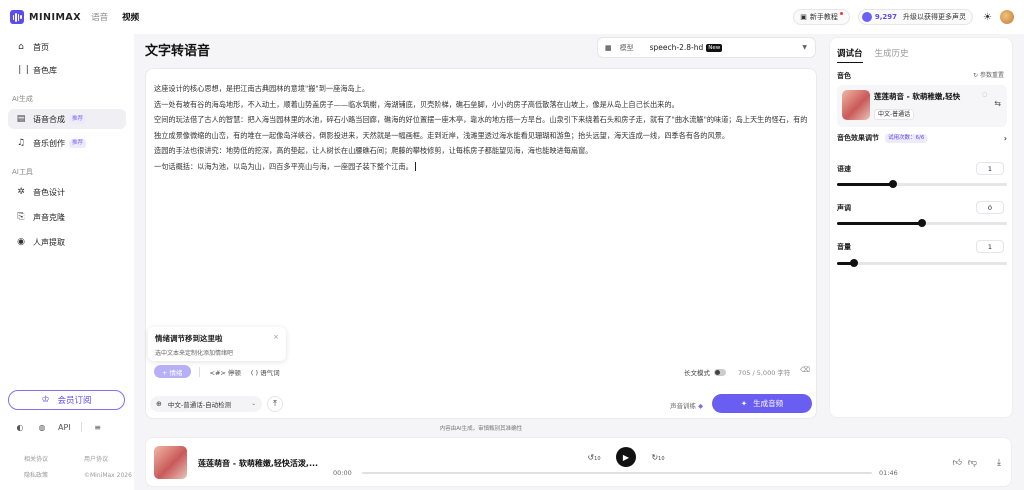 The height and width of the screenshot is (490, 1024). I want to click on voice-train-button: 声音训练 ◆, so click(686, 405).